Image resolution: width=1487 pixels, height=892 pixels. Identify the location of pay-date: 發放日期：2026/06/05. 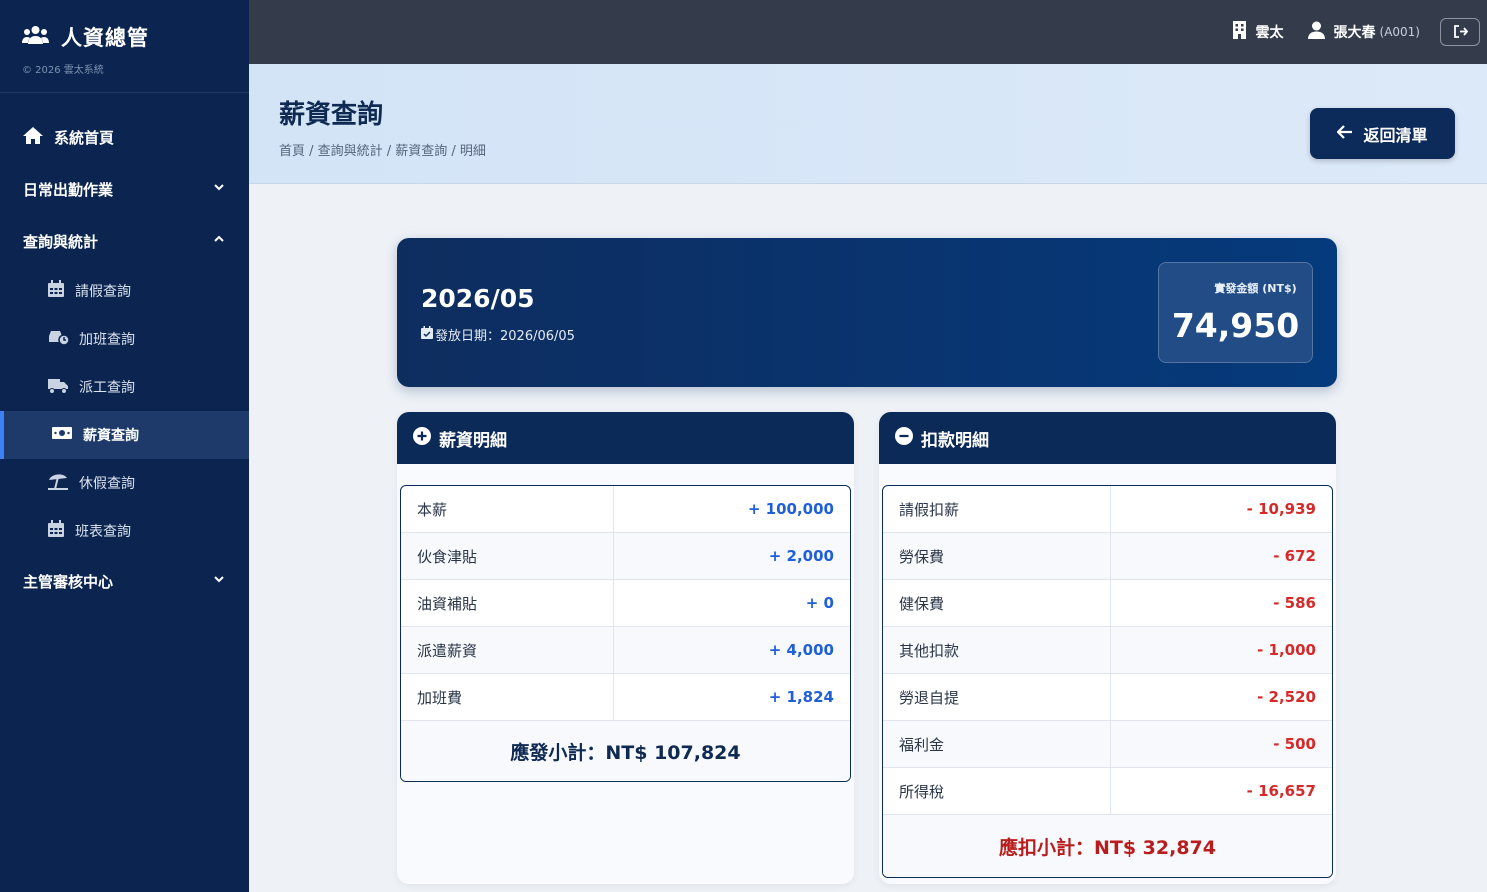
(498, 334).